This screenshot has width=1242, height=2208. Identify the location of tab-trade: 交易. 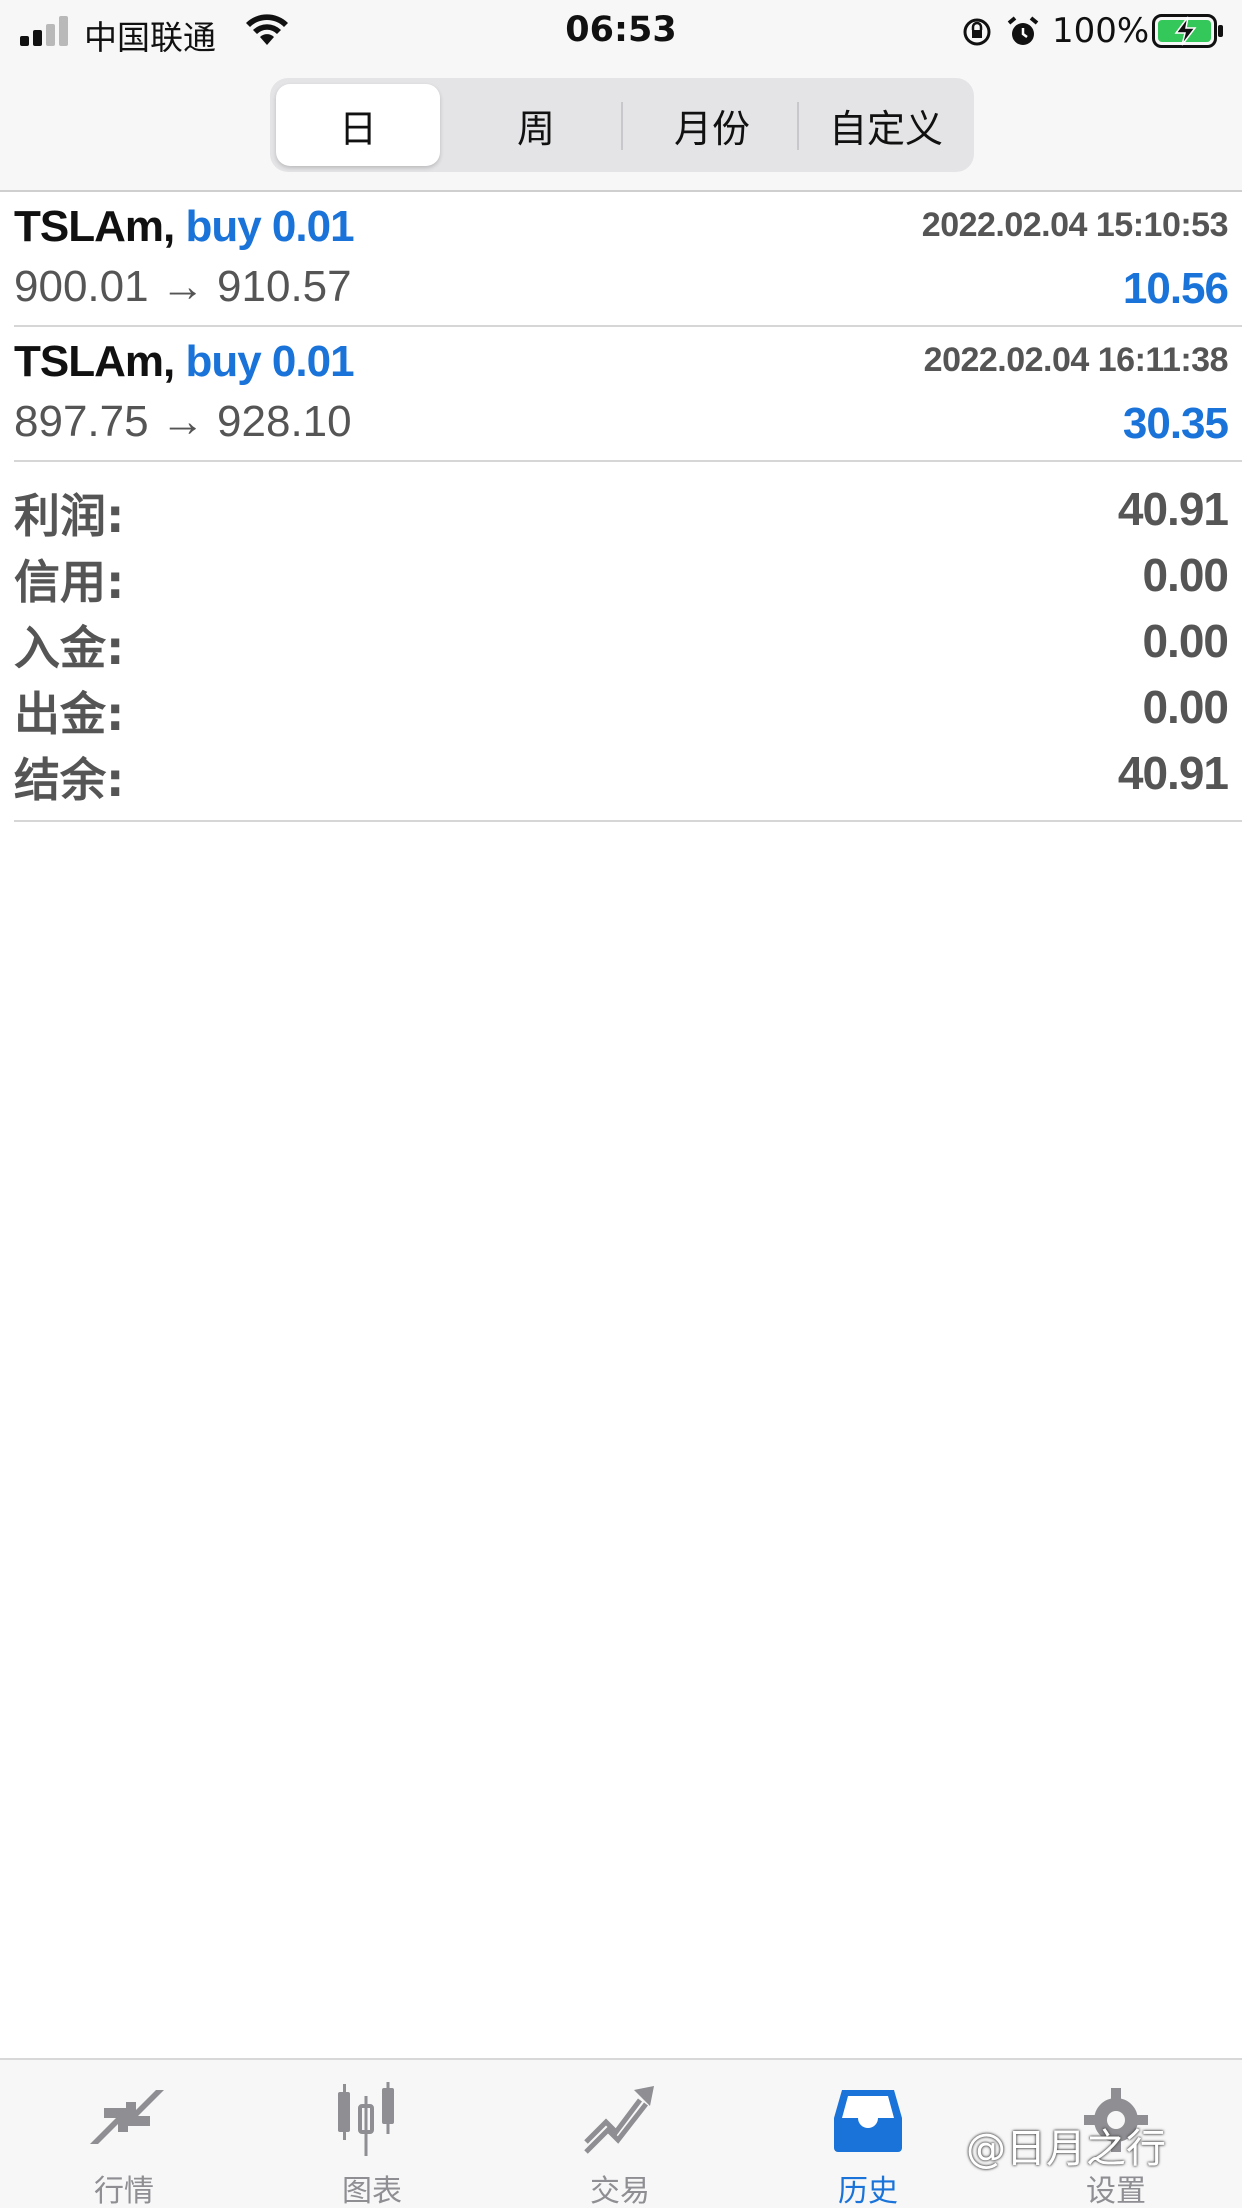
(620, 2134).